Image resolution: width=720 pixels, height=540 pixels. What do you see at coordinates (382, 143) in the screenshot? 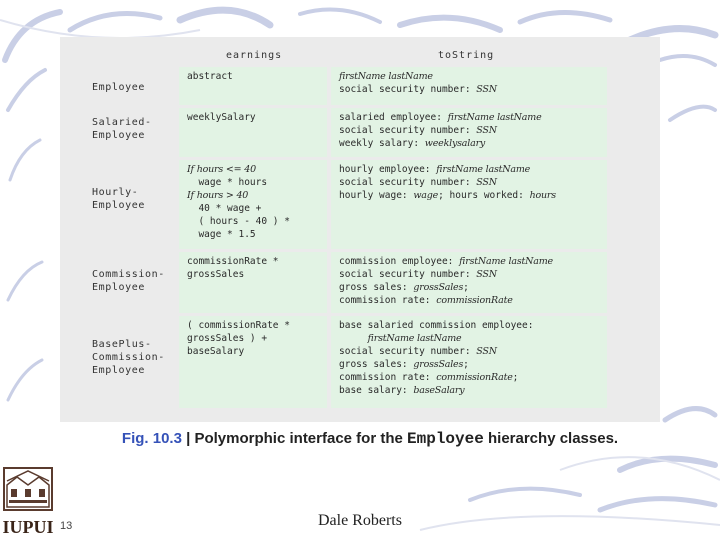
I see `cell-text: weekly salary:` at bounding box center [382, 143].